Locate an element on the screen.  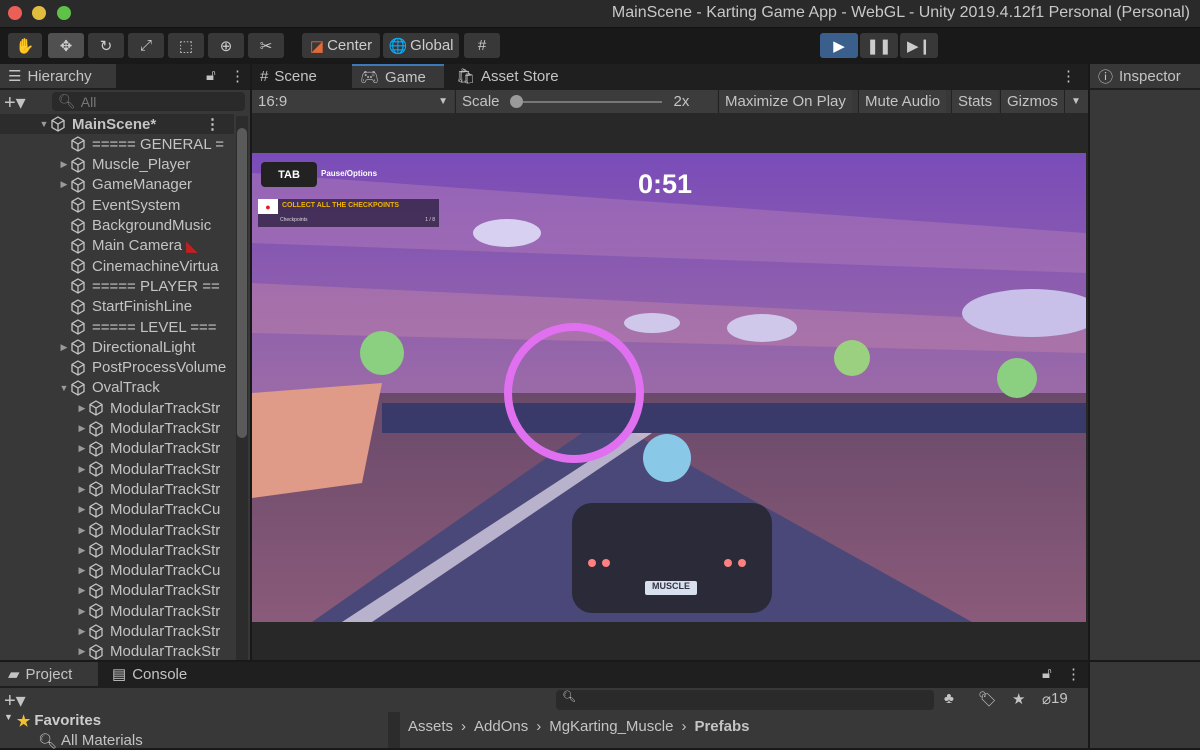
favorites-scrollbar is located at coordinates (394, 730).